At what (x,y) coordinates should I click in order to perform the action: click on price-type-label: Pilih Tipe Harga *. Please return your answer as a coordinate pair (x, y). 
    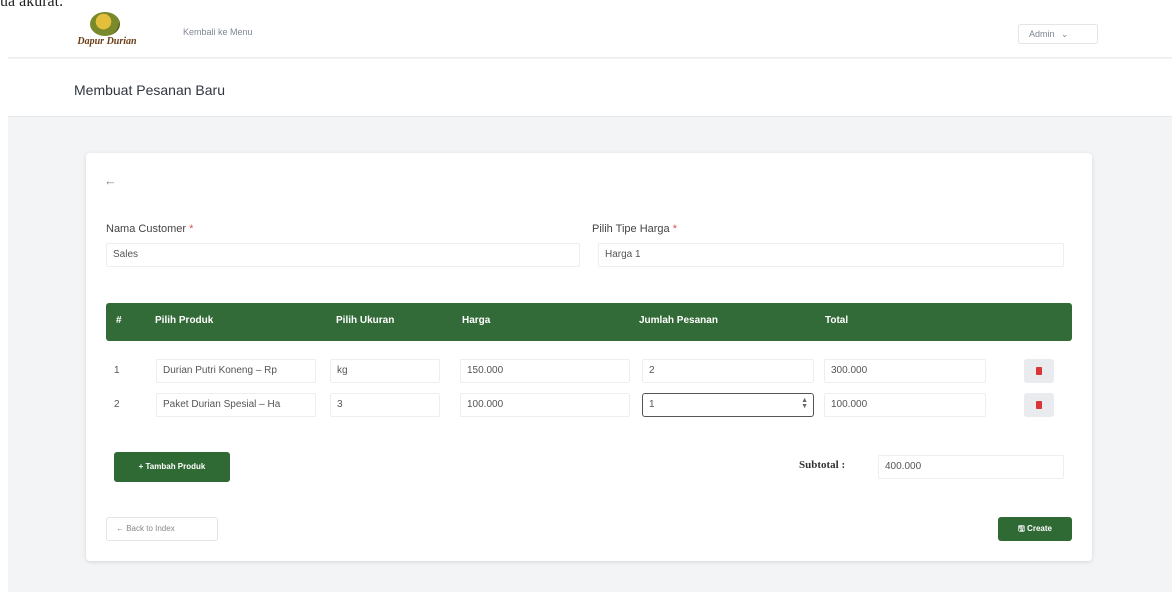
    Looking at the image, I should click on (634, 229).